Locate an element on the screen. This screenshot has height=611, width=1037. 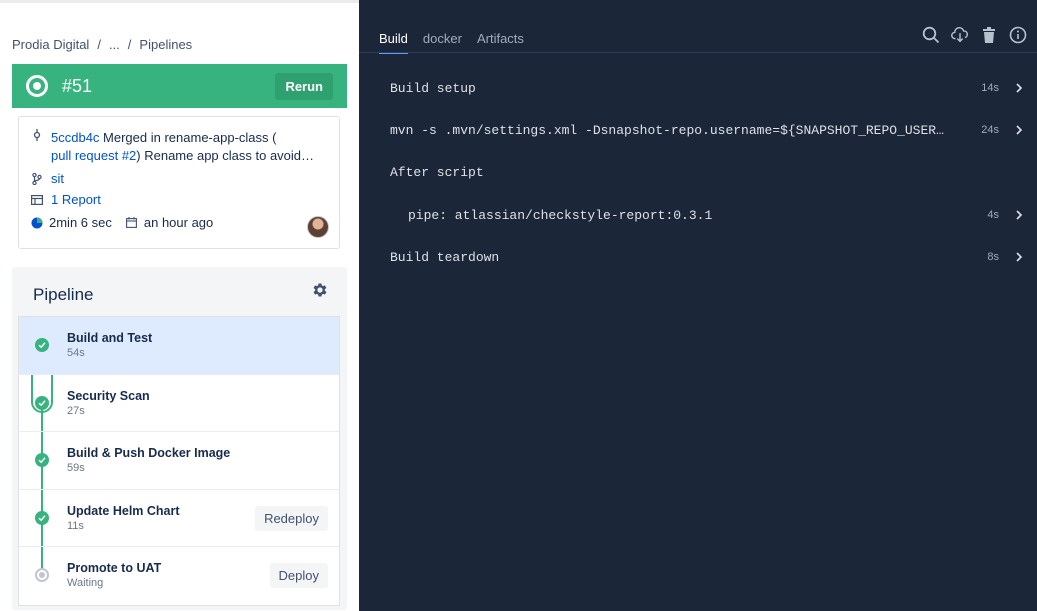
log-step-duration: 4s is located at coordinates (993, 215).